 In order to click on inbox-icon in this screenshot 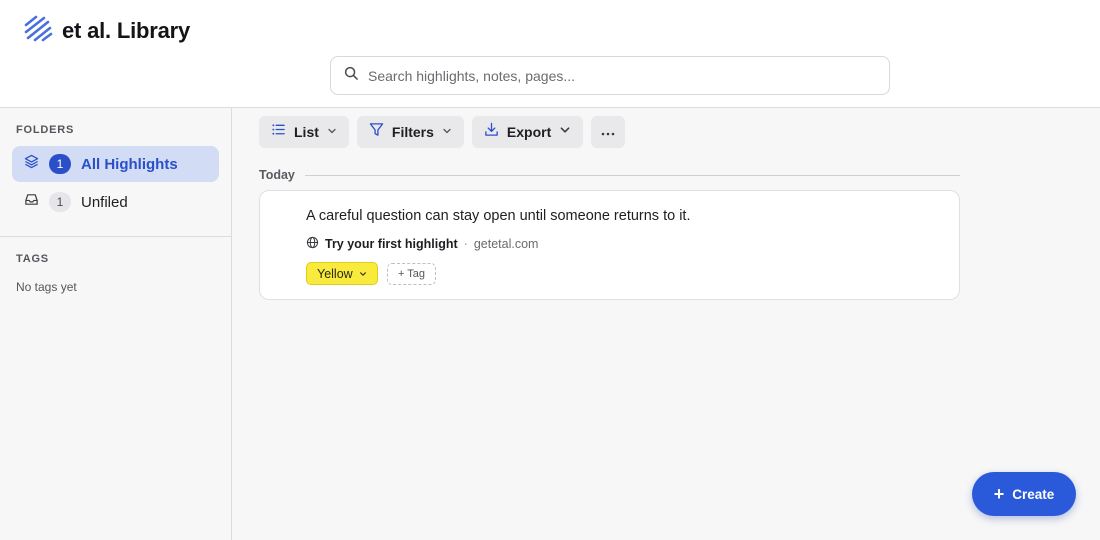, I will do `click(31, 202)`.